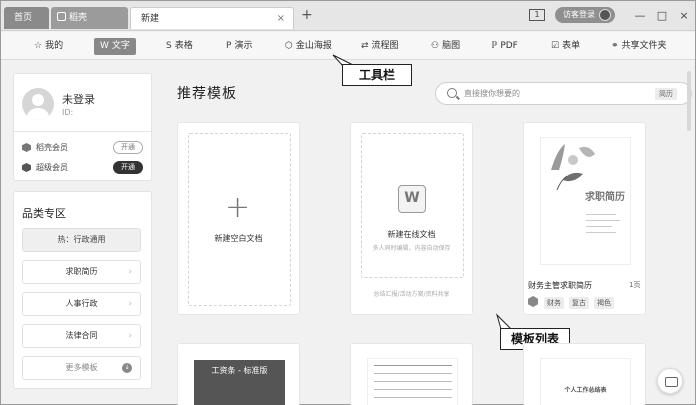  Describe the element at coordinates (684, 15) in the screenshot. I see `close-window-button: ×` at that location.